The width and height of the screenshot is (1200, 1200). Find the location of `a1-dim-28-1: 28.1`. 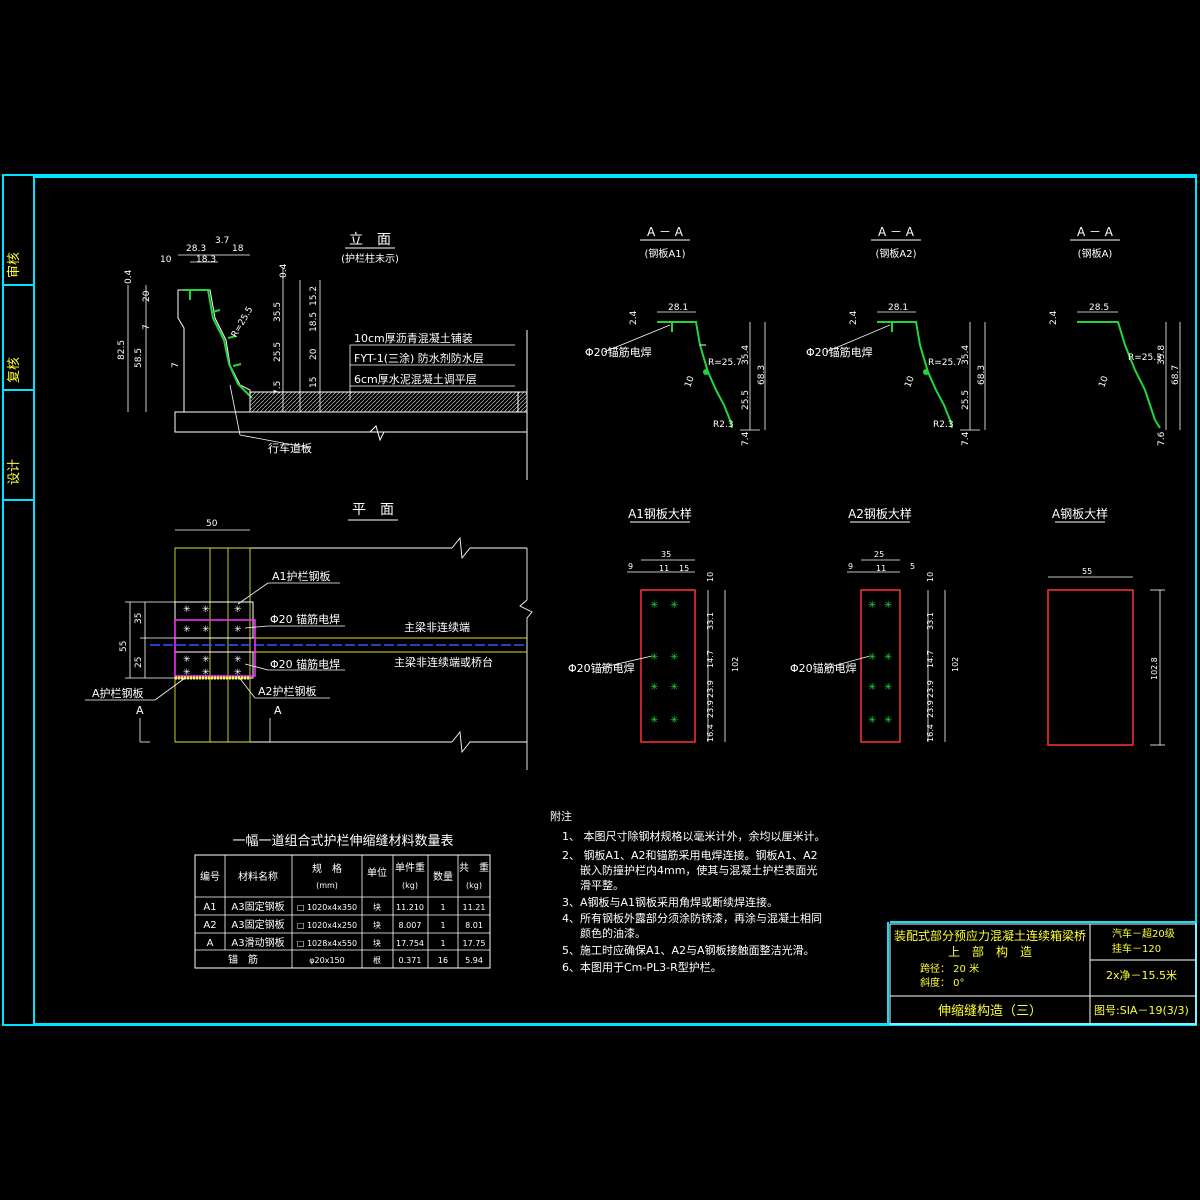

a1-dim-28-1: 28.1 is located at coordinates (678, 308).